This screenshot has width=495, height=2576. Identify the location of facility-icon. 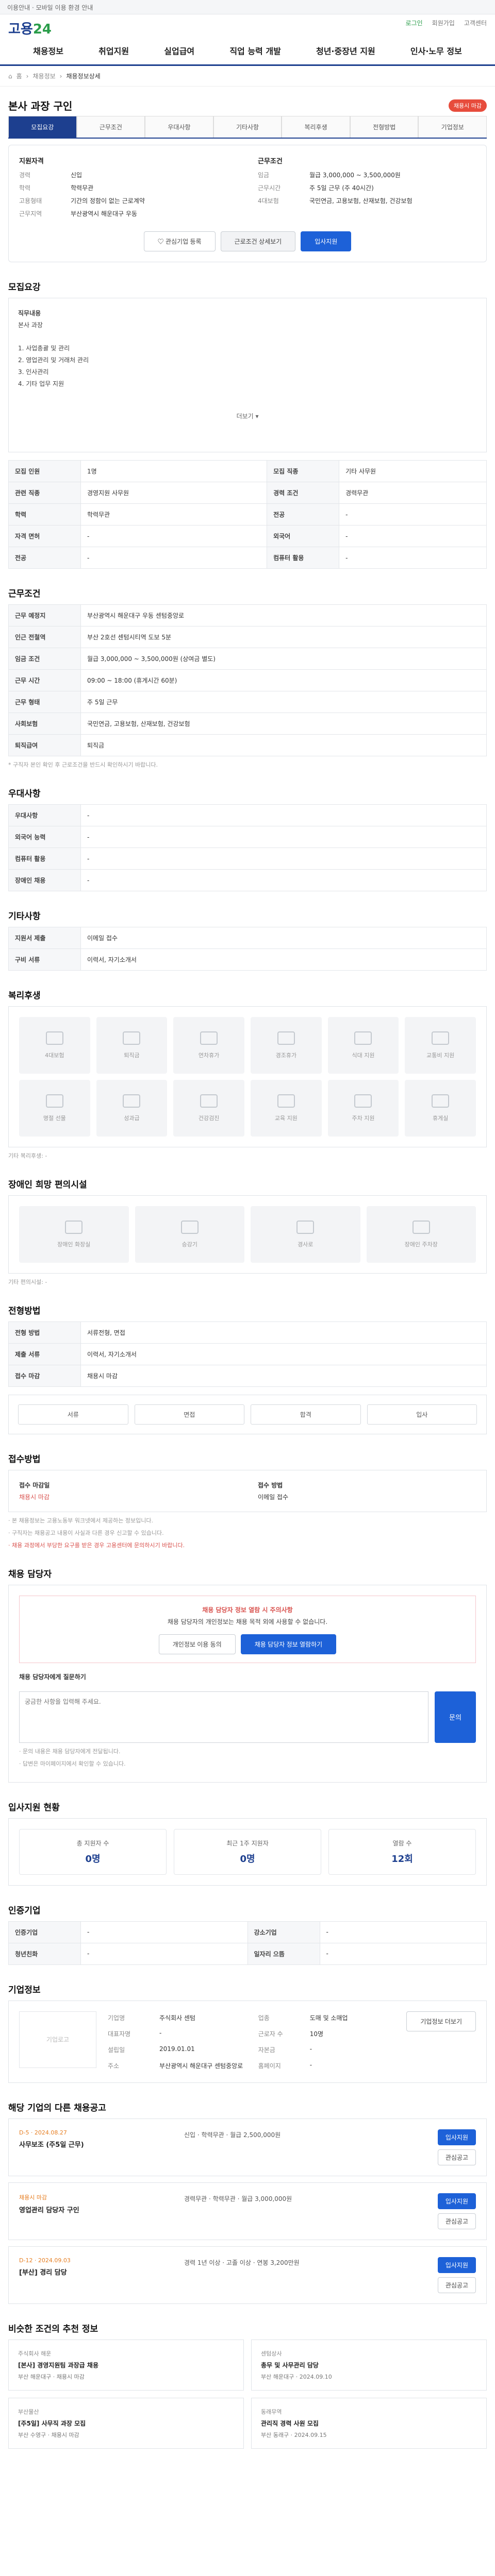
(189, 1227).